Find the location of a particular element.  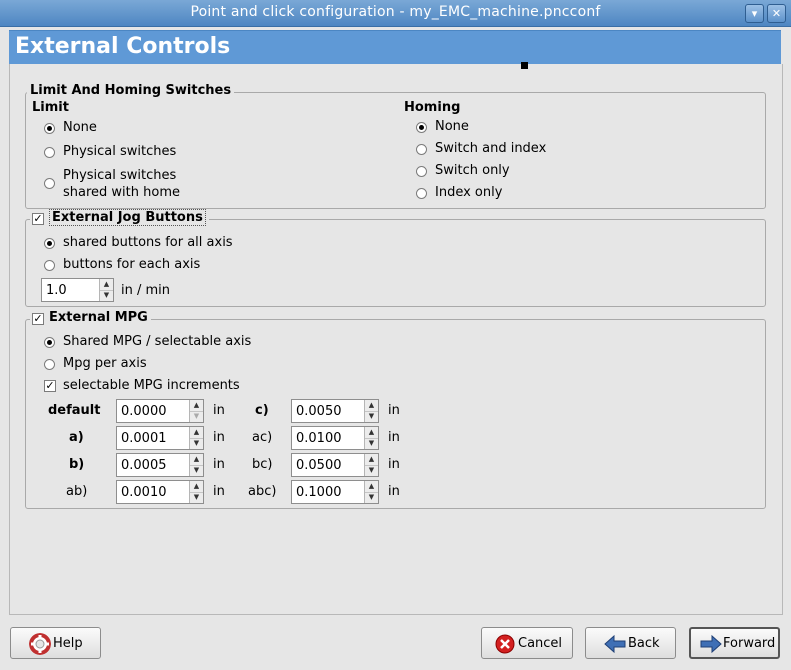

limit-physical-radio is located at coordinates (49, 152).